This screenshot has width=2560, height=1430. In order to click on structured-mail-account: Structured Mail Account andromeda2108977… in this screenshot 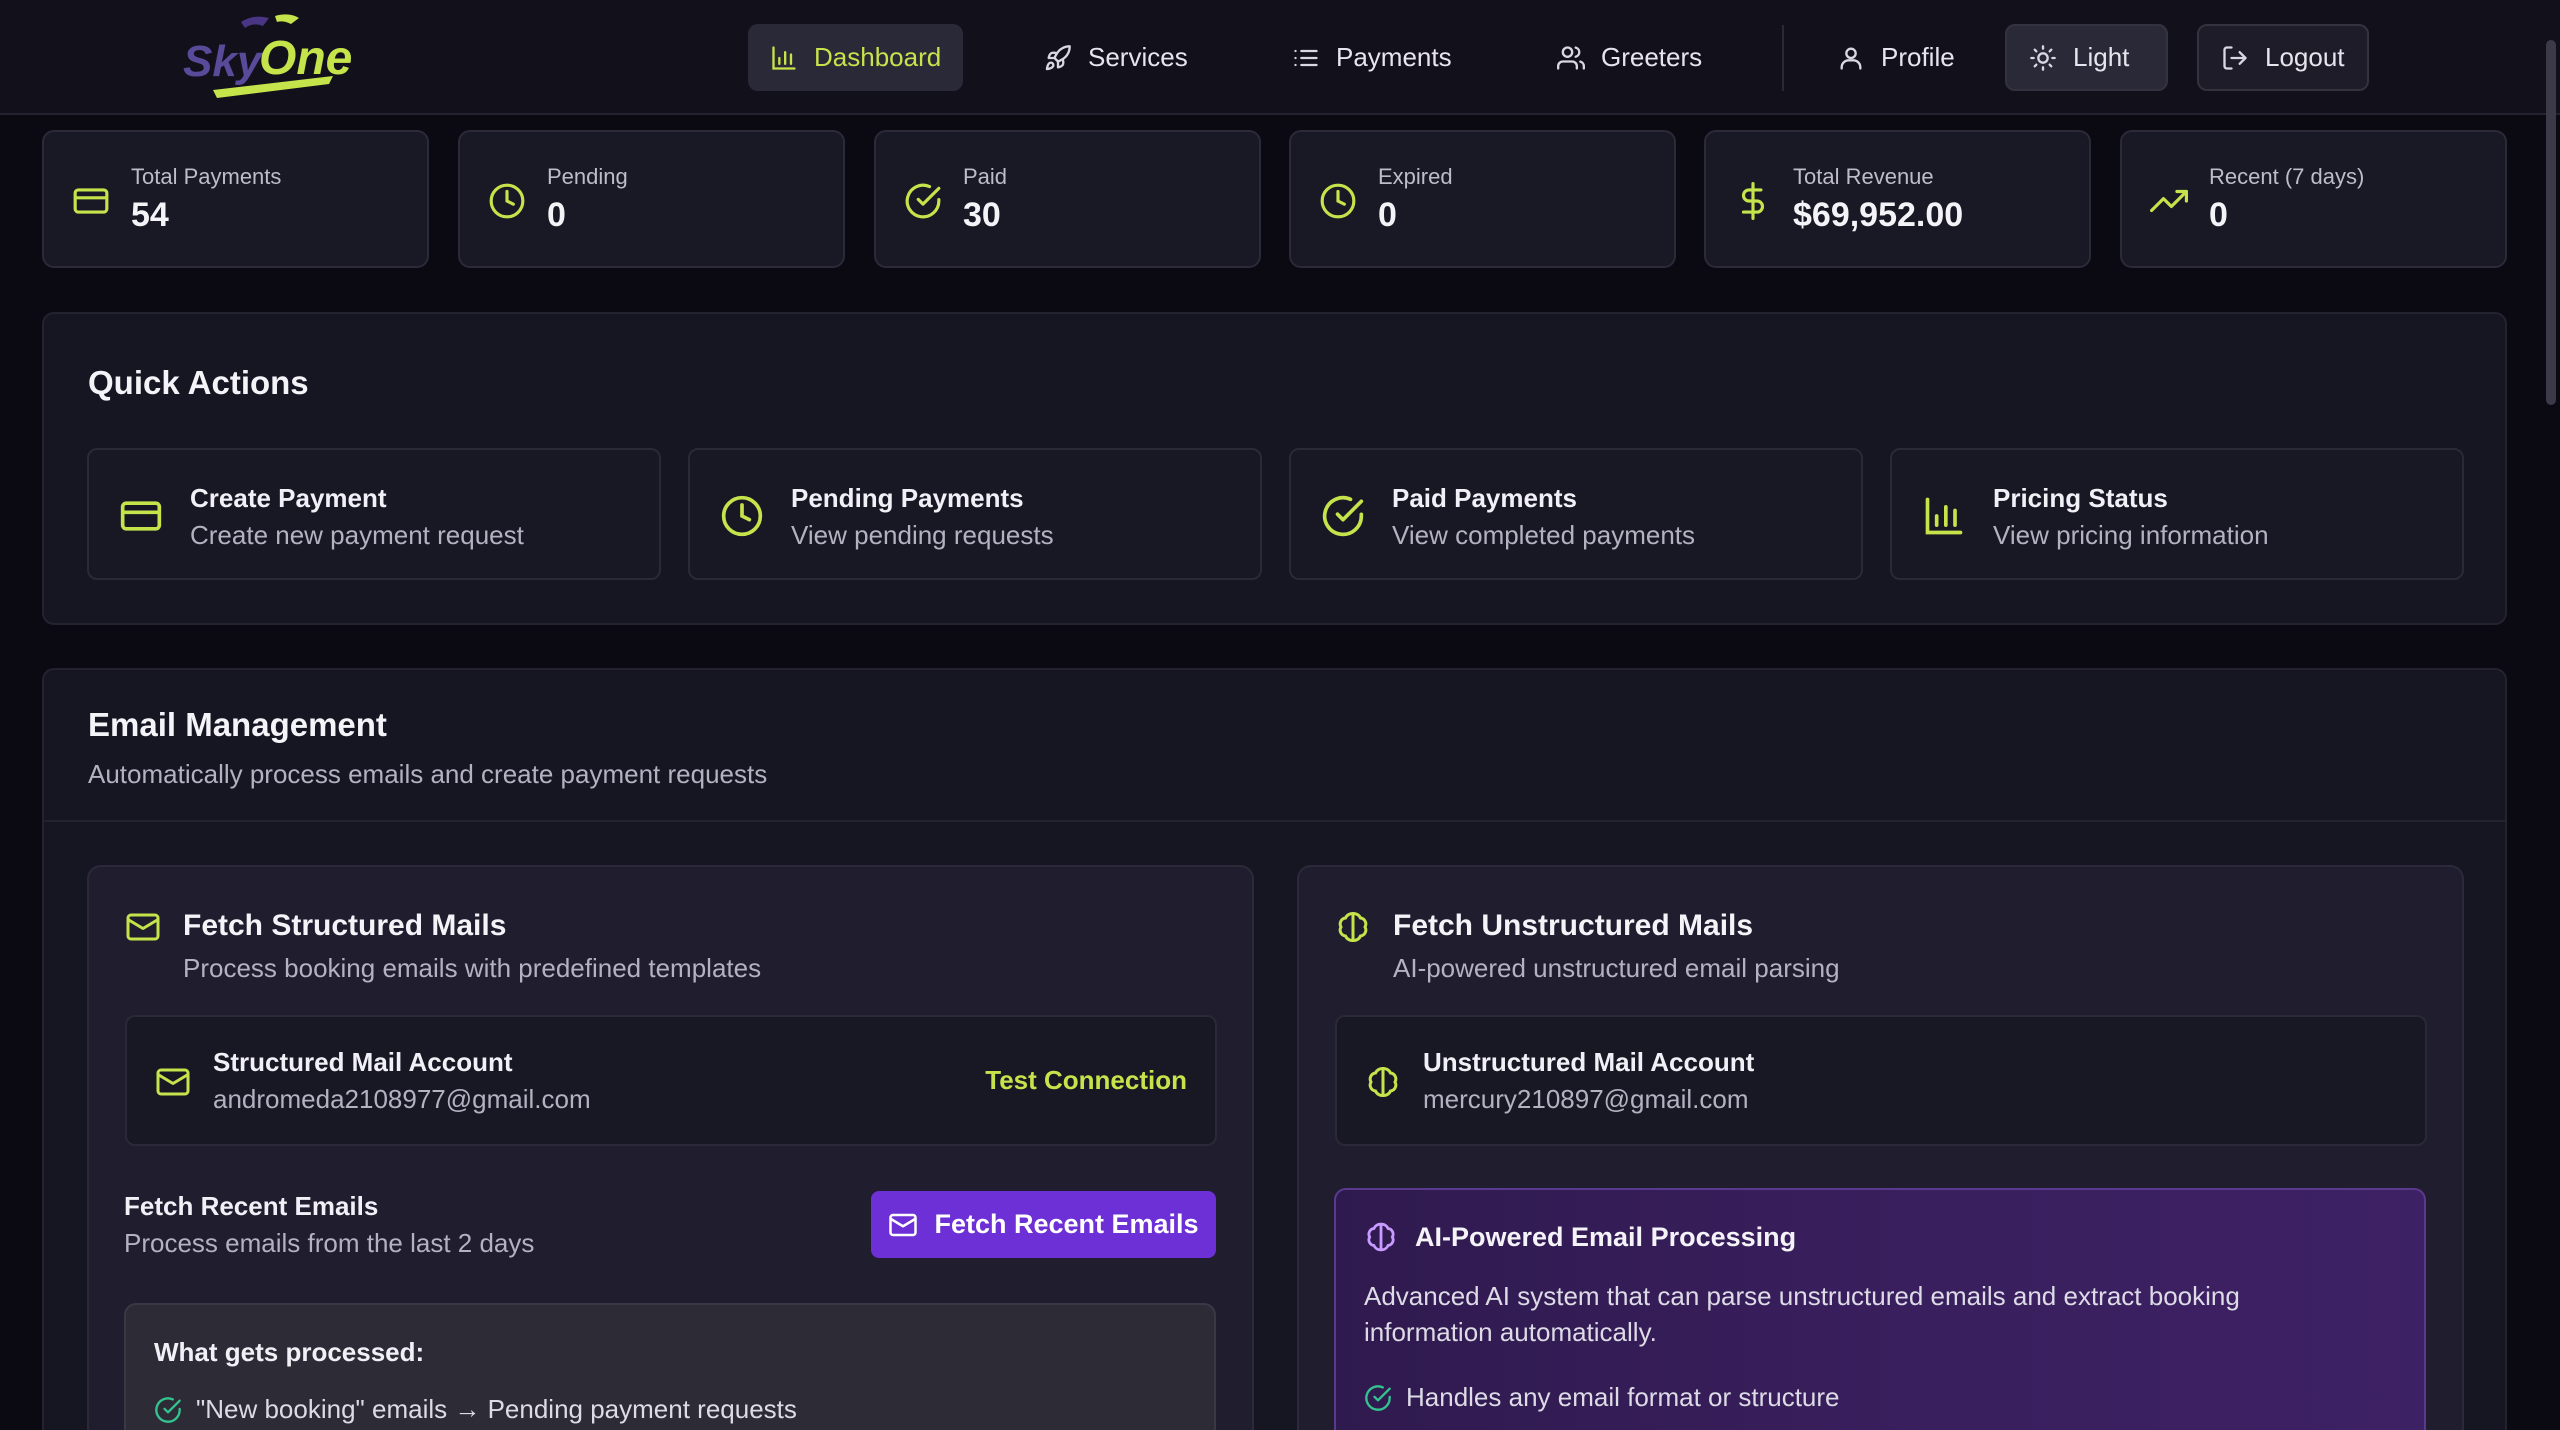, I will do `click(671, 1080)`.